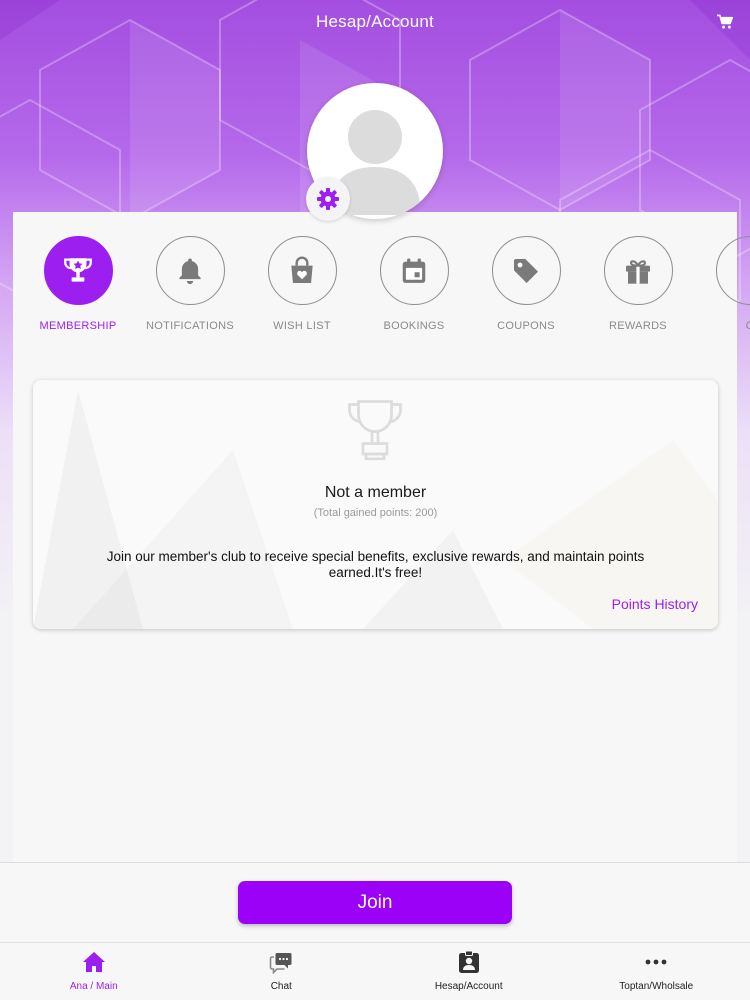  Describe the element at coordinates (375, 430) in the screenshot. I see `trophy-faded-icon` at that location.